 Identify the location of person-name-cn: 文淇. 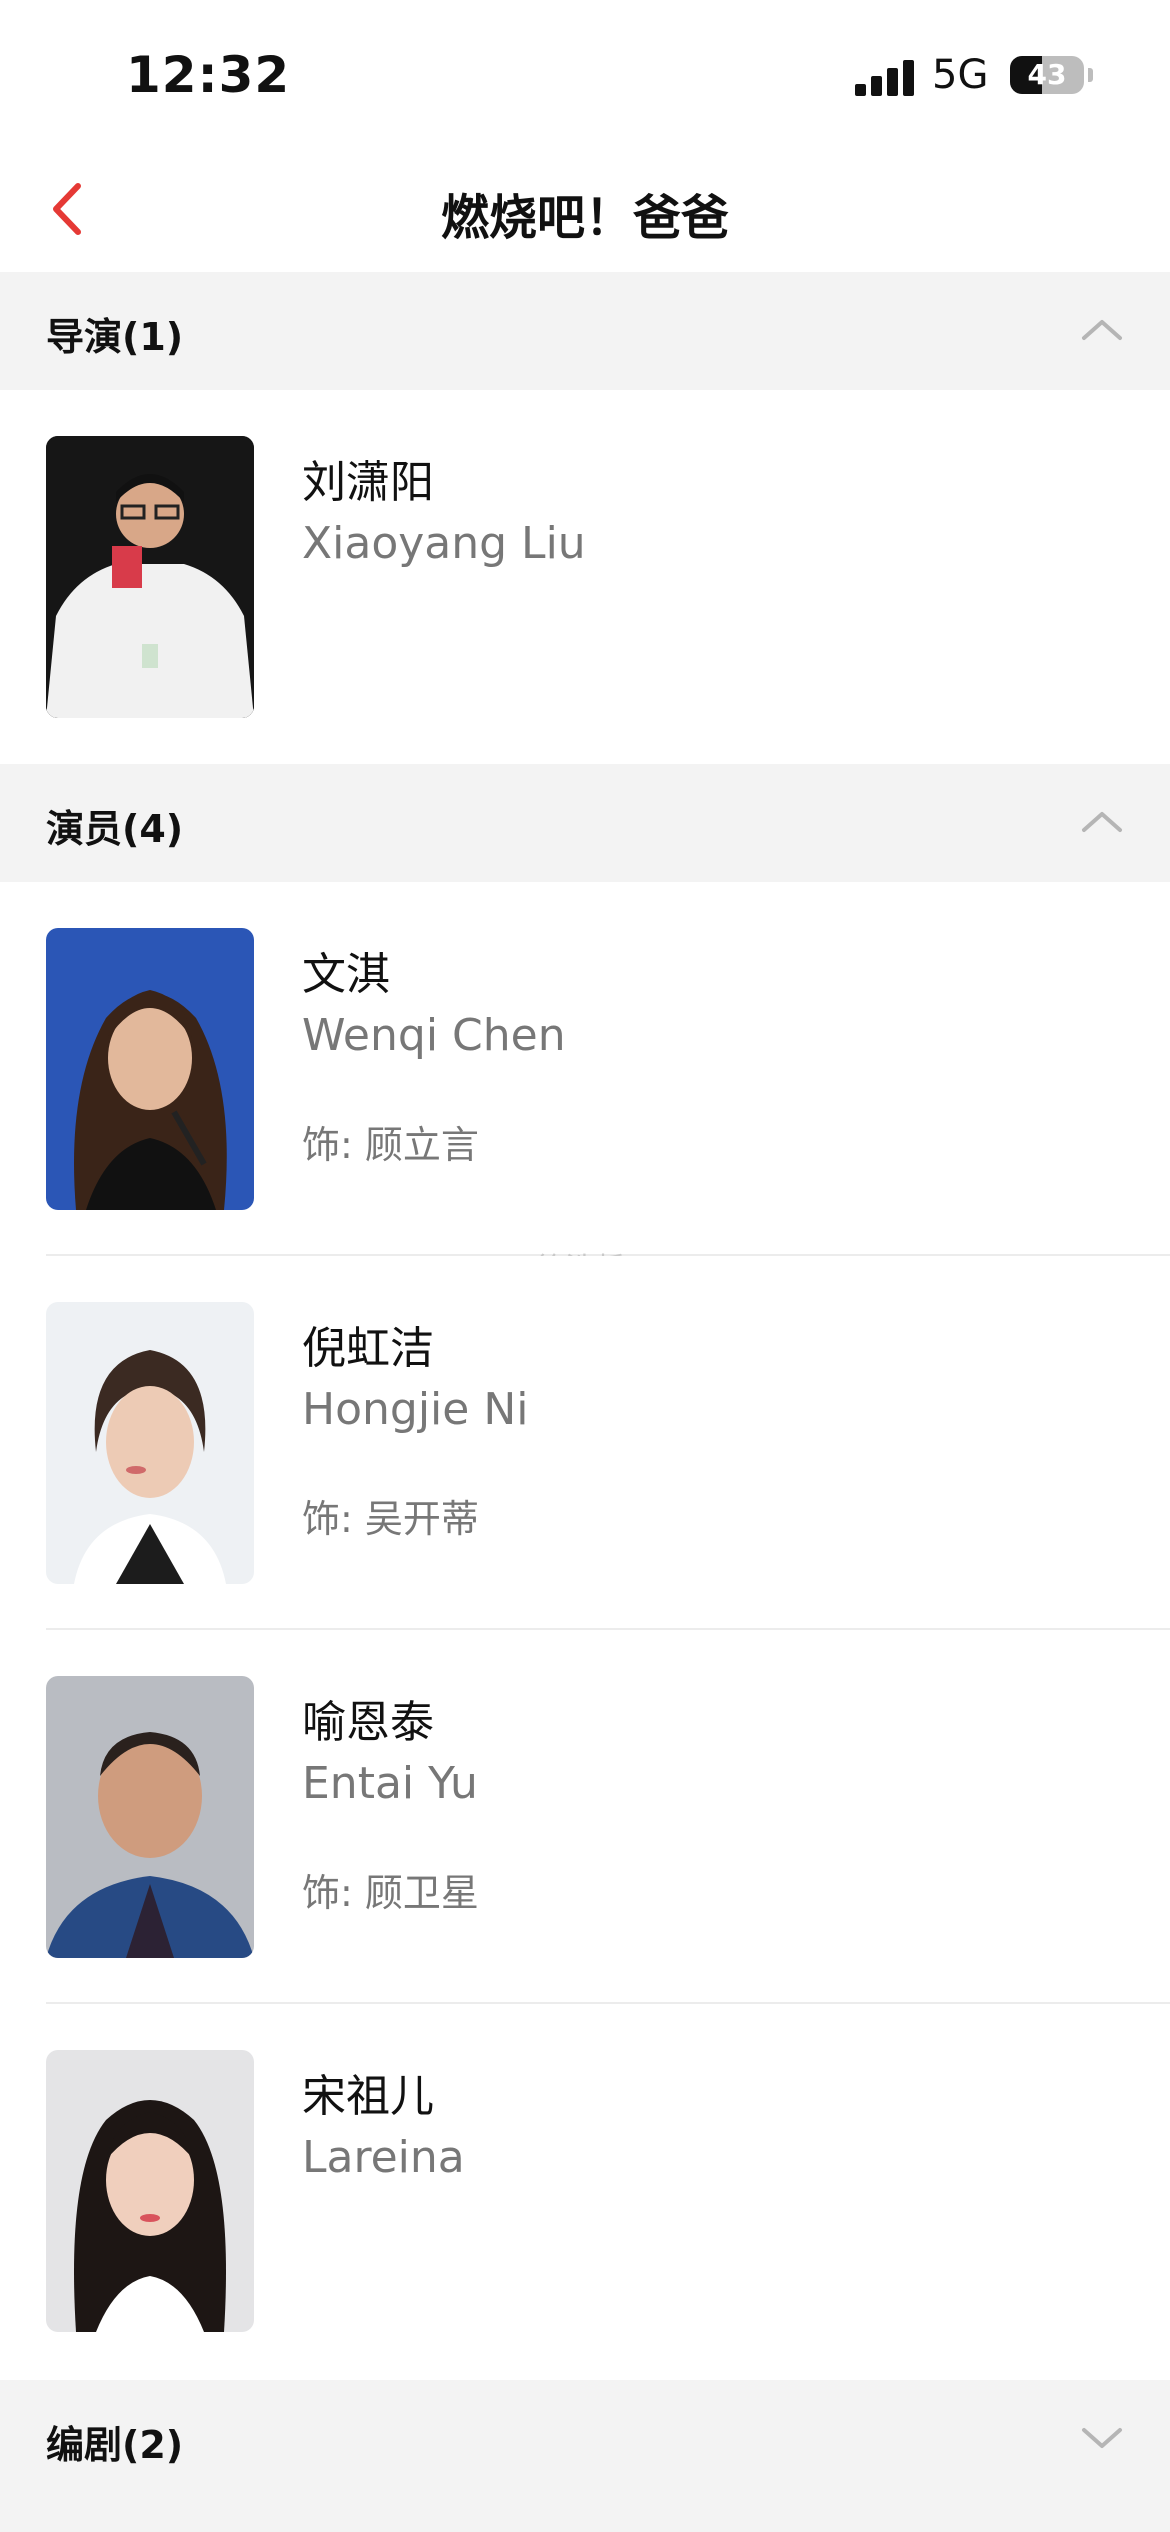
(346, 974).